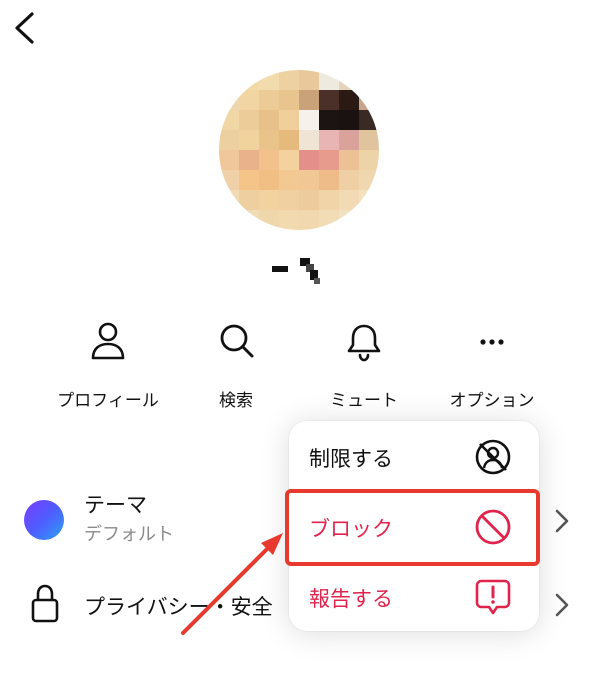 The width and height of the screenshot is (600, 685). I want to click on menu-restrict-label: 制限する, so click(351, 459).